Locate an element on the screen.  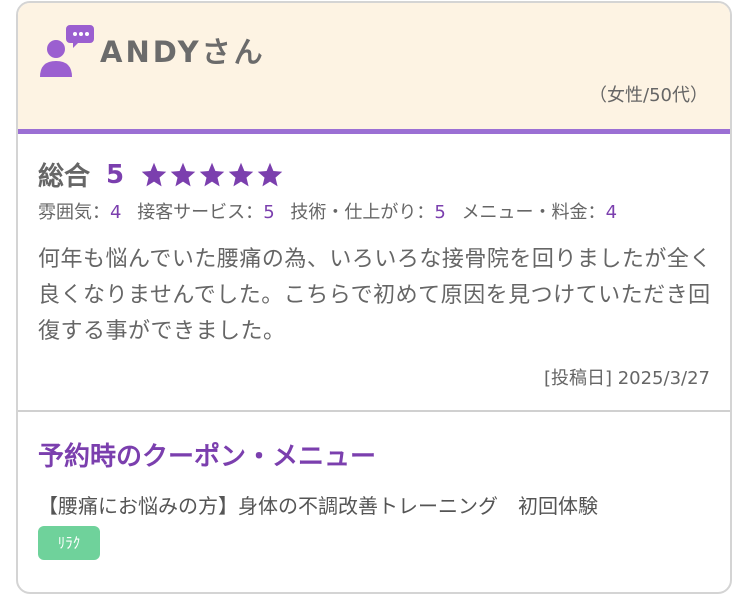
overall-score: 5 is located at coordinates (115, 174).